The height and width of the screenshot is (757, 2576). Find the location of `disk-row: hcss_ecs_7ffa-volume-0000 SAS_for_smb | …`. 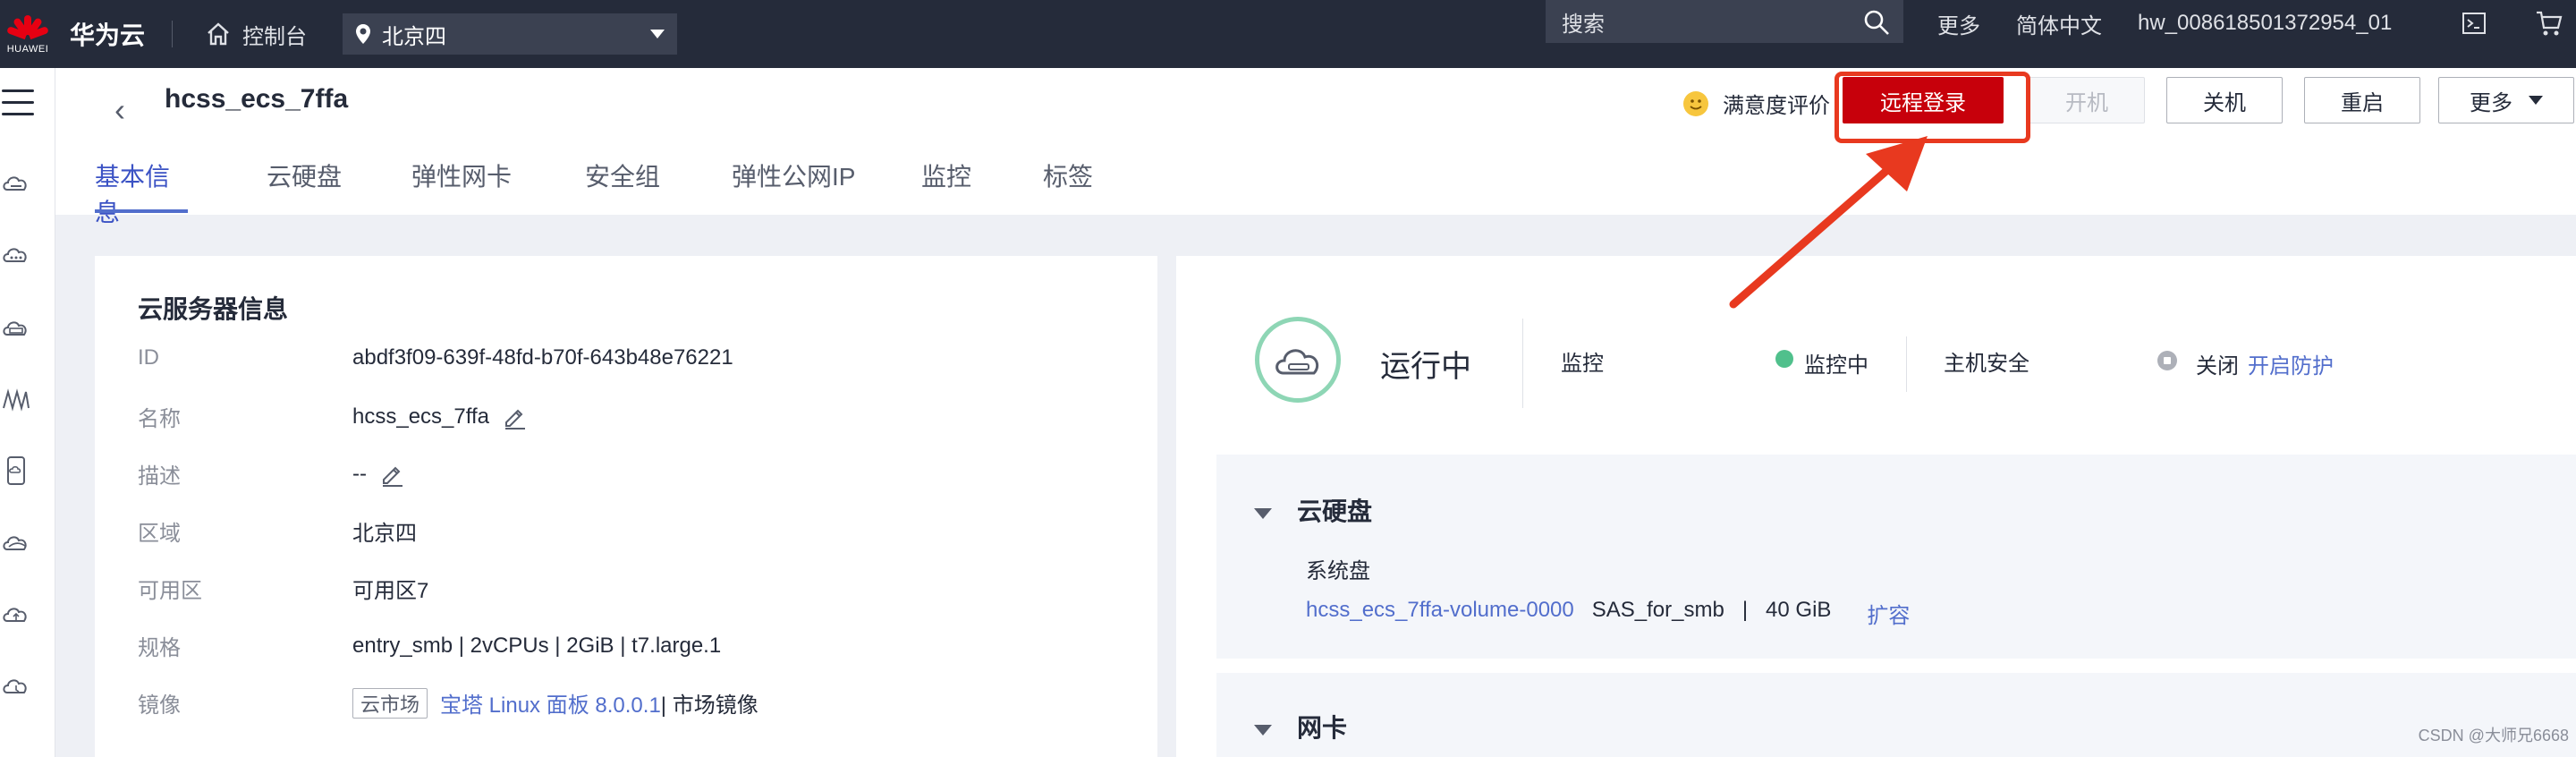

disk-row: hcss_ecs_7ffa-volume-0000 SAS_for_smb | … is located at coordinates (1617, 613).